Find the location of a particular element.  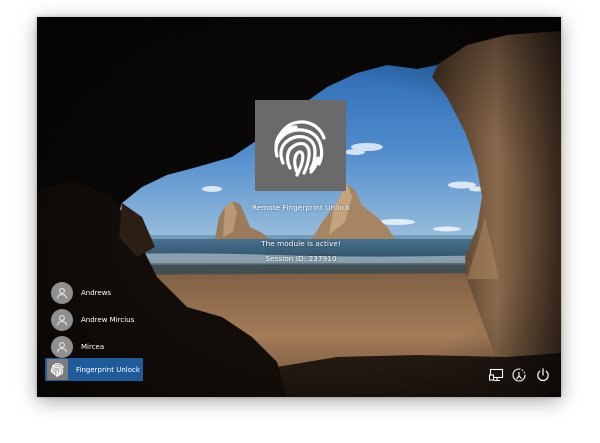

user-tile-andrew-mircius: Andrew Mircius is located at coordinates (98, 319).